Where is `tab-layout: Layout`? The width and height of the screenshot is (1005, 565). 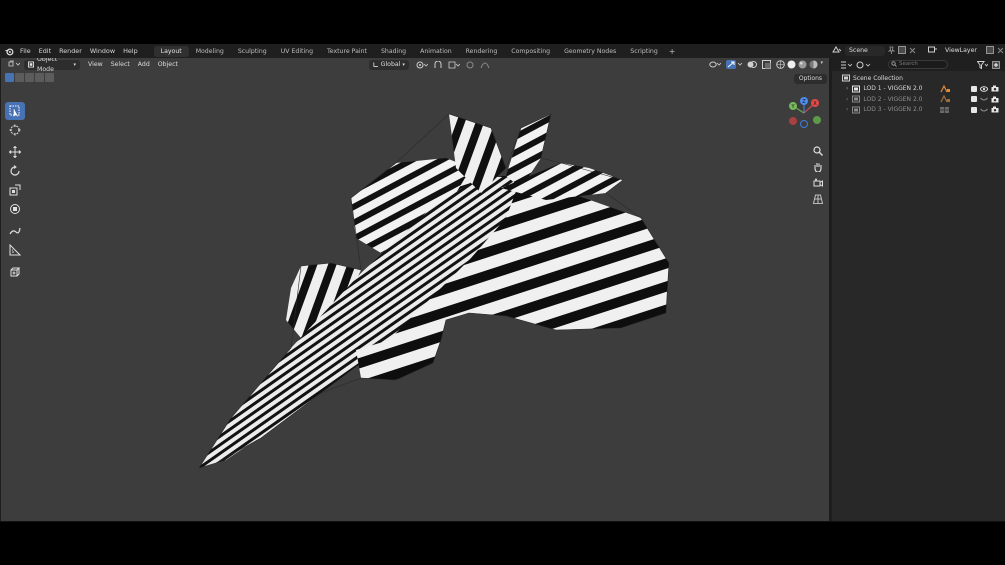
tab-layout: Layout is located at coordinates (171, 51).